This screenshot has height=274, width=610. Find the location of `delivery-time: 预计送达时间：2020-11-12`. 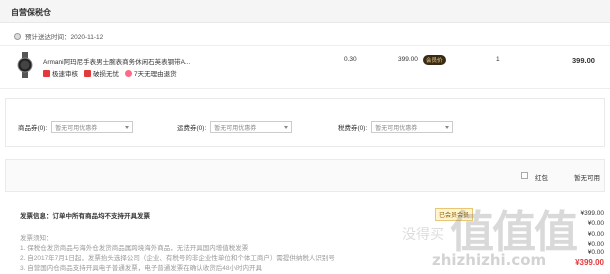

delivery-time: 预计送达时间：2020-11-12 is located at coordinates (58, 36).